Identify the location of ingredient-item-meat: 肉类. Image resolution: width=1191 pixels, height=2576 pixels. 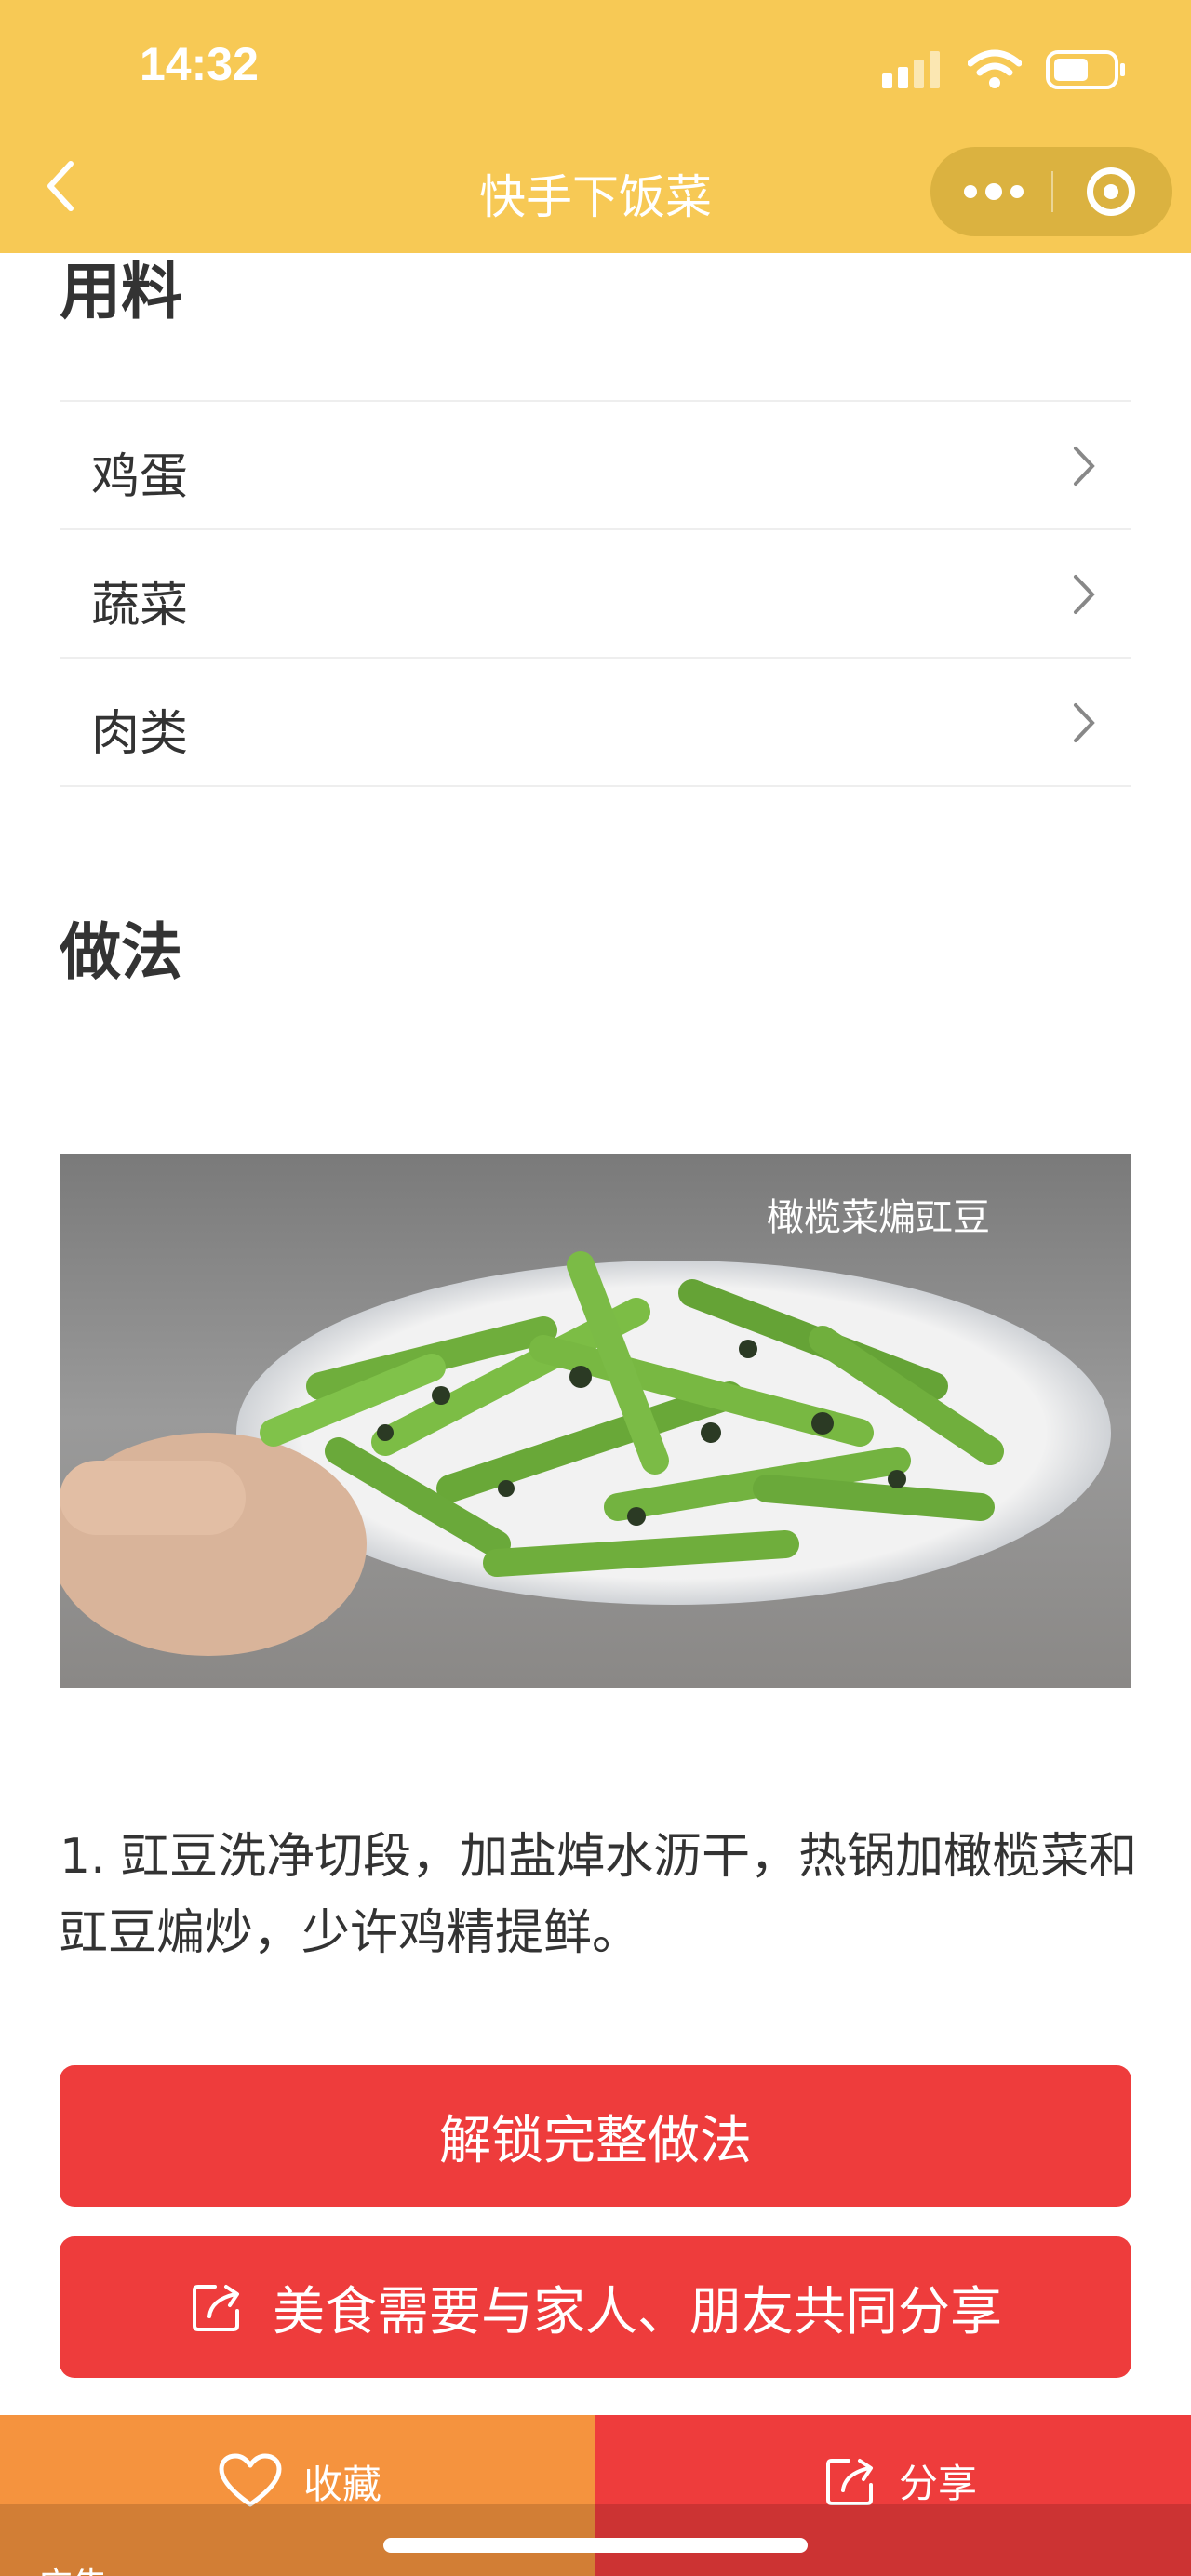
(595, 723).